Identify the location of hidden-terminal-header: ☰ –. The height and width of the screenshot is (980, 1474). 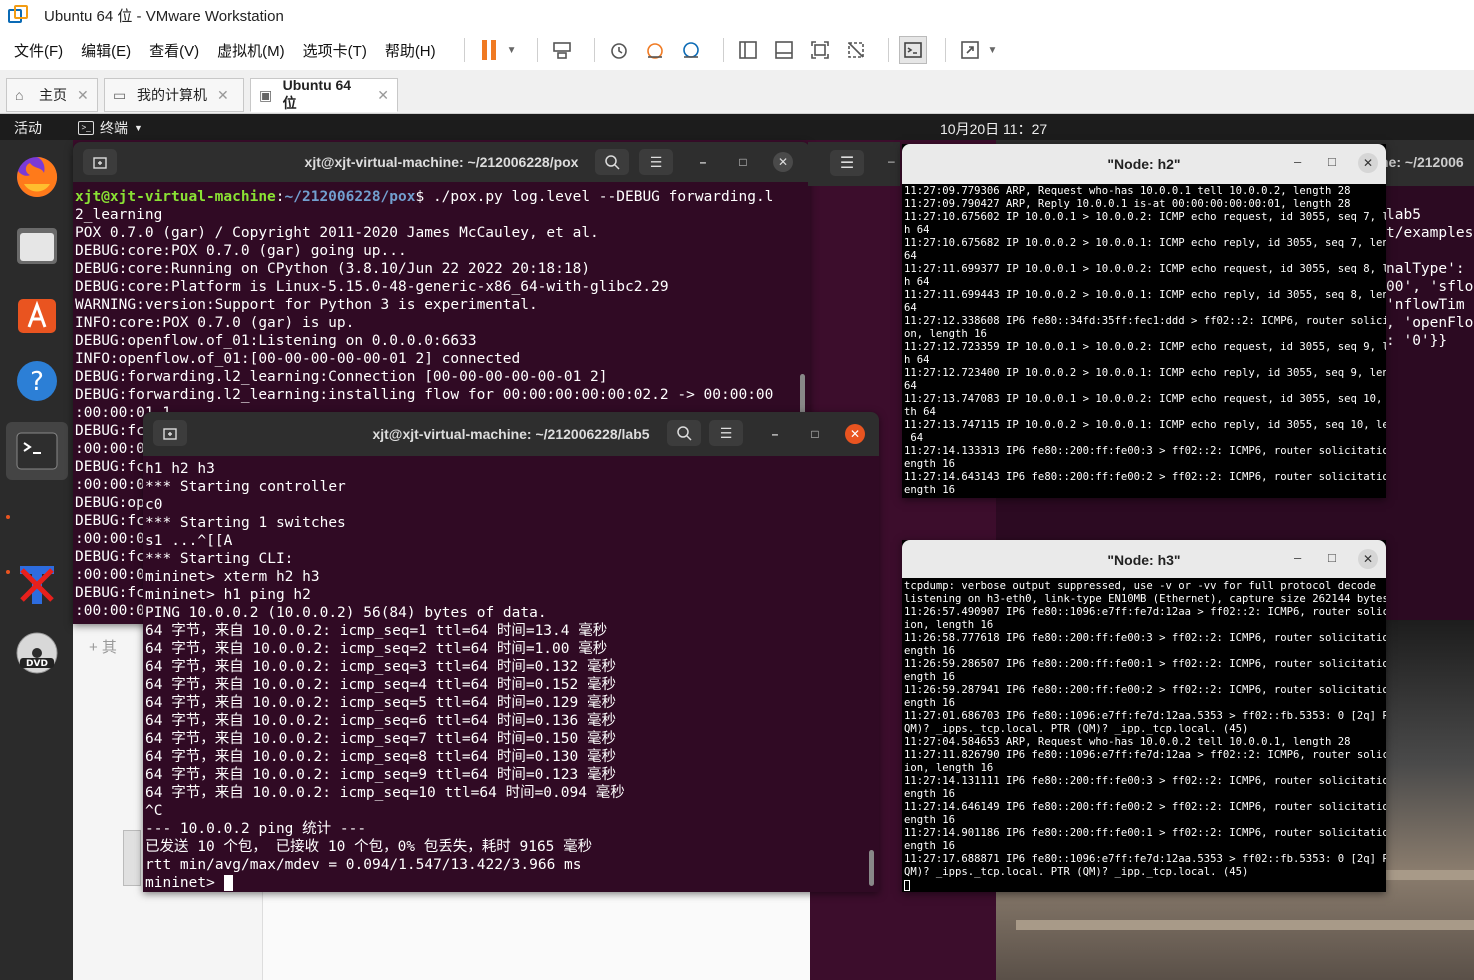
(854, 164).